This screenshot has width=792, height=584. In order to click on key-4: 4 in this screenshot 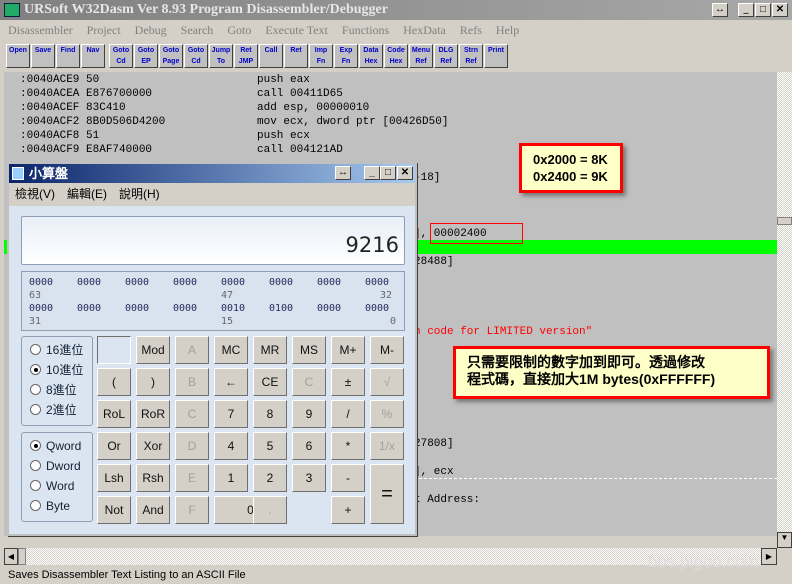, I will do `click(231, 446)`.